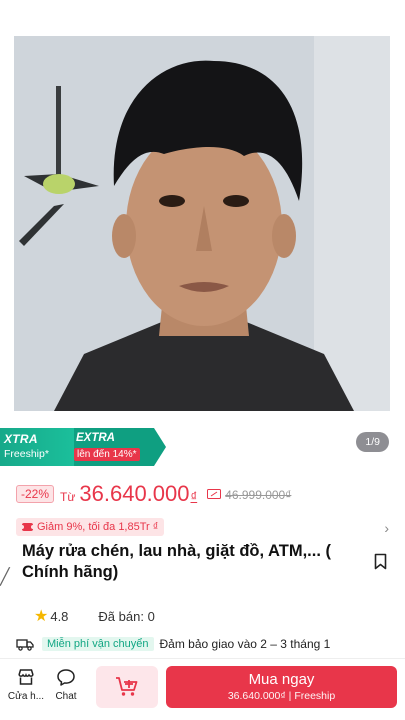 This screenshot has height=720, width=405. Describe the element at coordinates (107, 454) in the screenshot. I see `extra-sub: lên đến 14%*` at that location.